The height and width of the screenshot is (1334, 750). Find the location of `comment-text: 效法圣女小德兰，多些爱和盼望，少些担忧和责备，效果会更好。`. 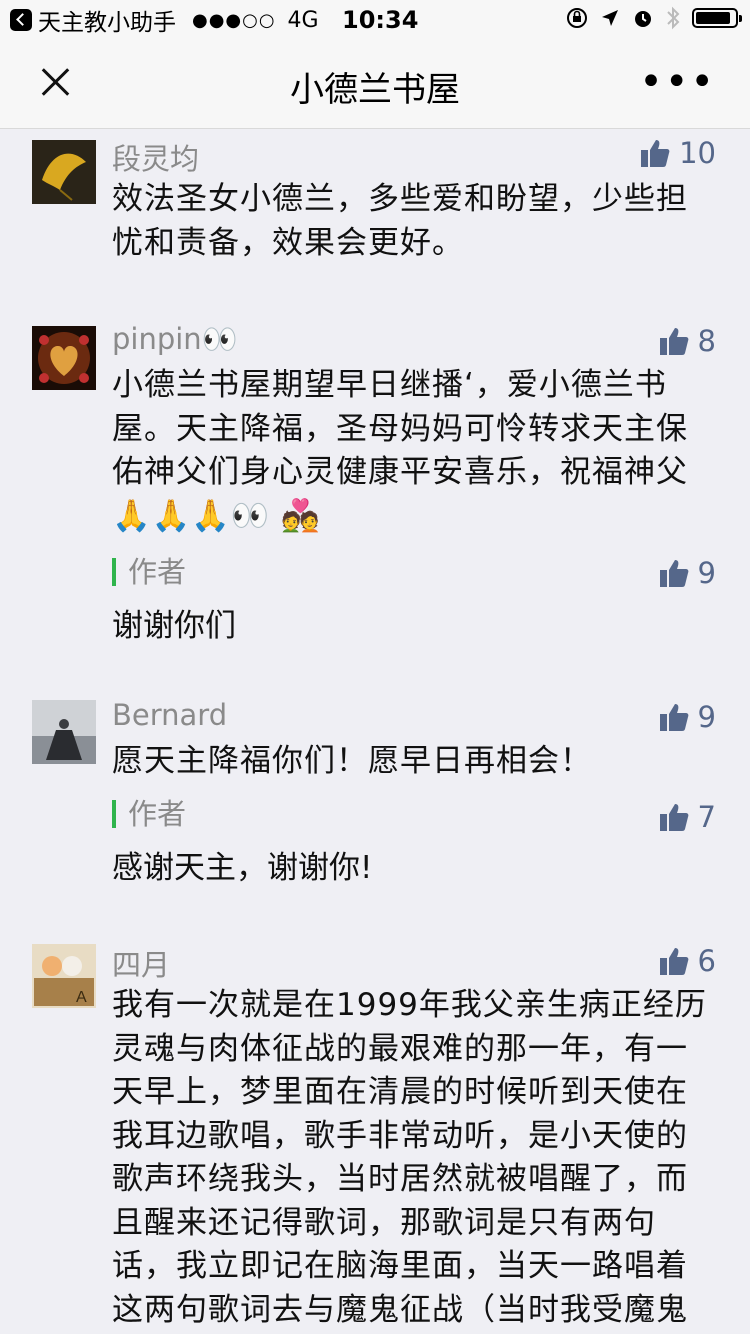

comment-text: 效法圣女小德兰，多些爱和盼望，少些担忧和责备，效果会更好。 is located at coordinates (400, 221).